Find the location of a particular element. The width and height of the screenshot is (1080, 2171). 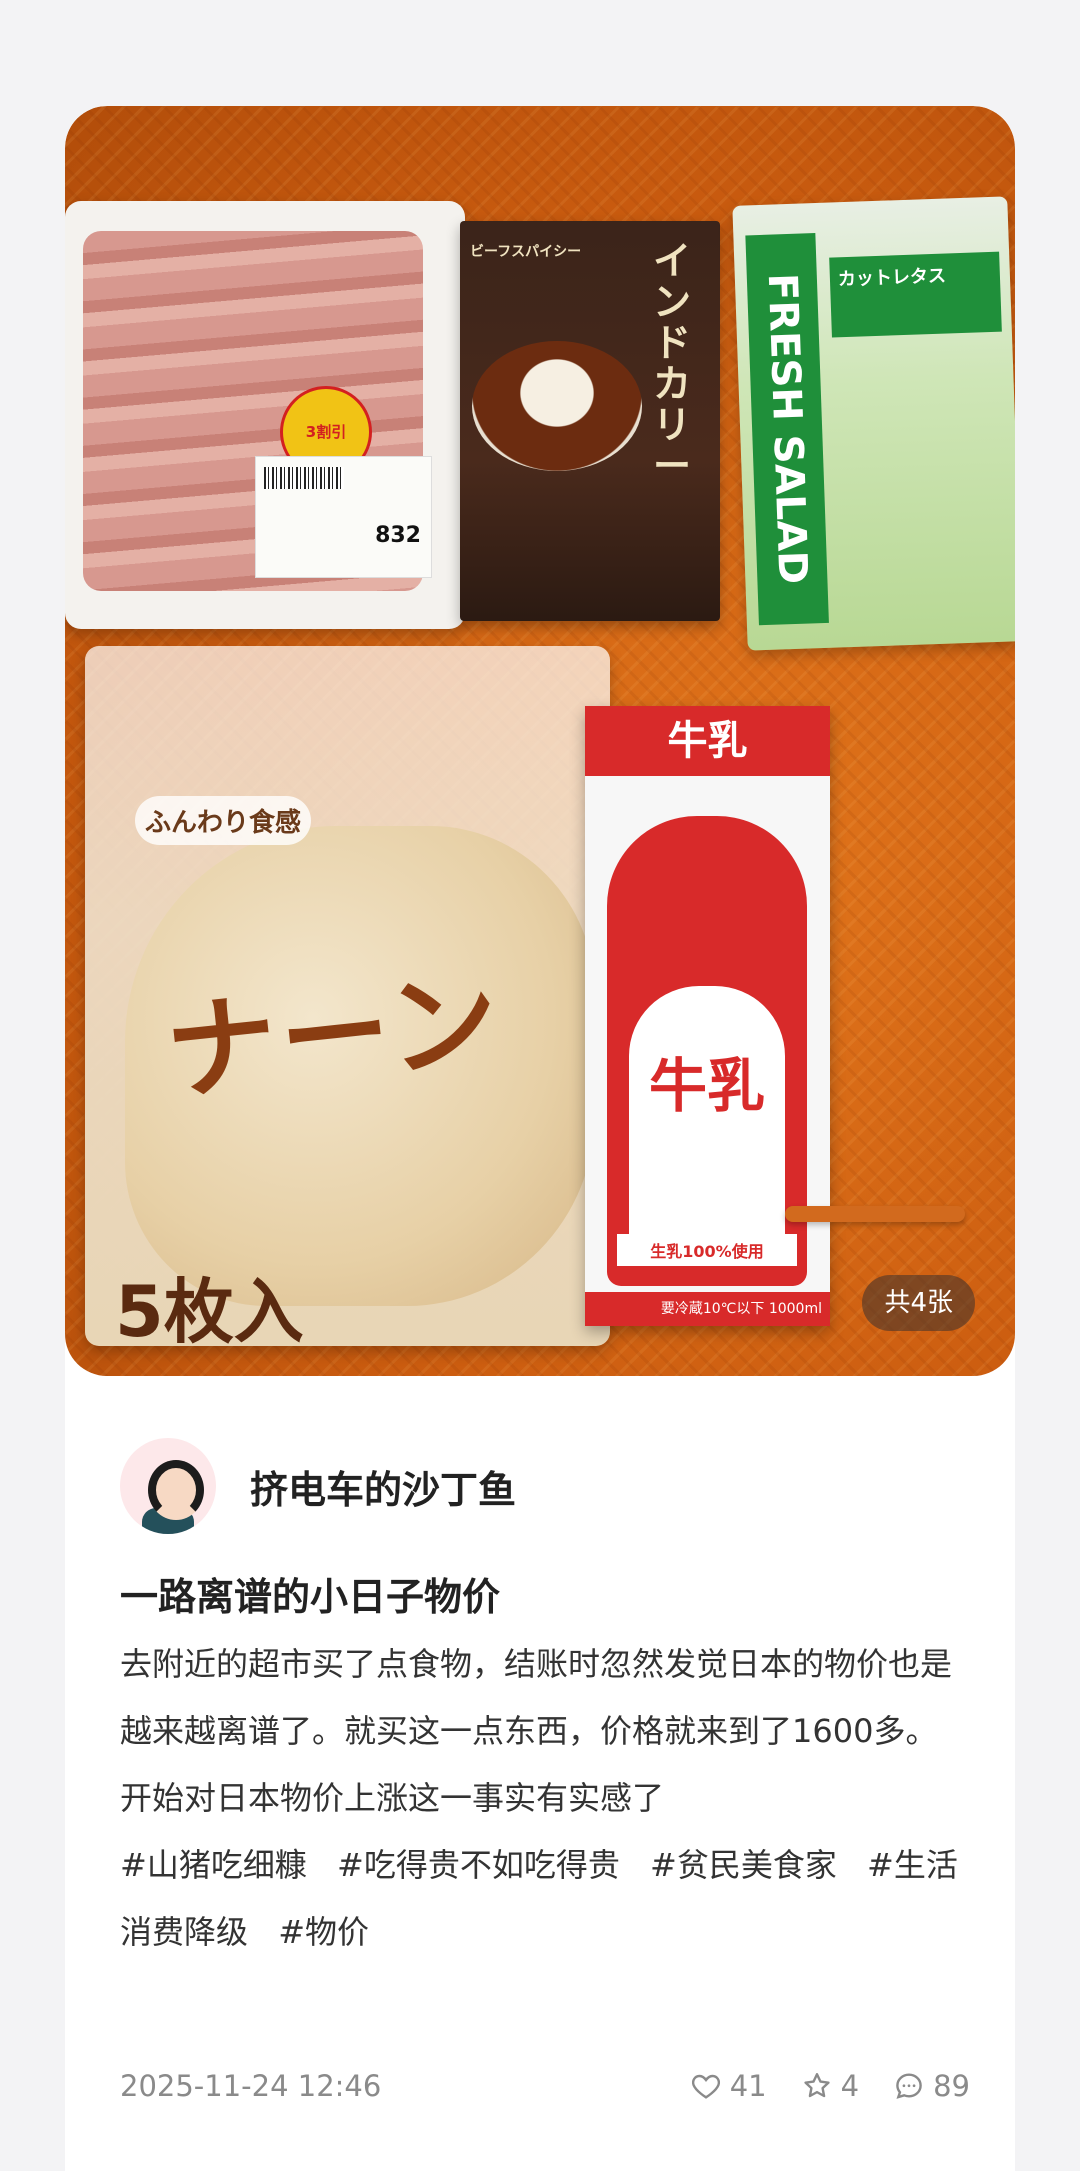

comment-button: 89 is located at coordinates (931, 2086).